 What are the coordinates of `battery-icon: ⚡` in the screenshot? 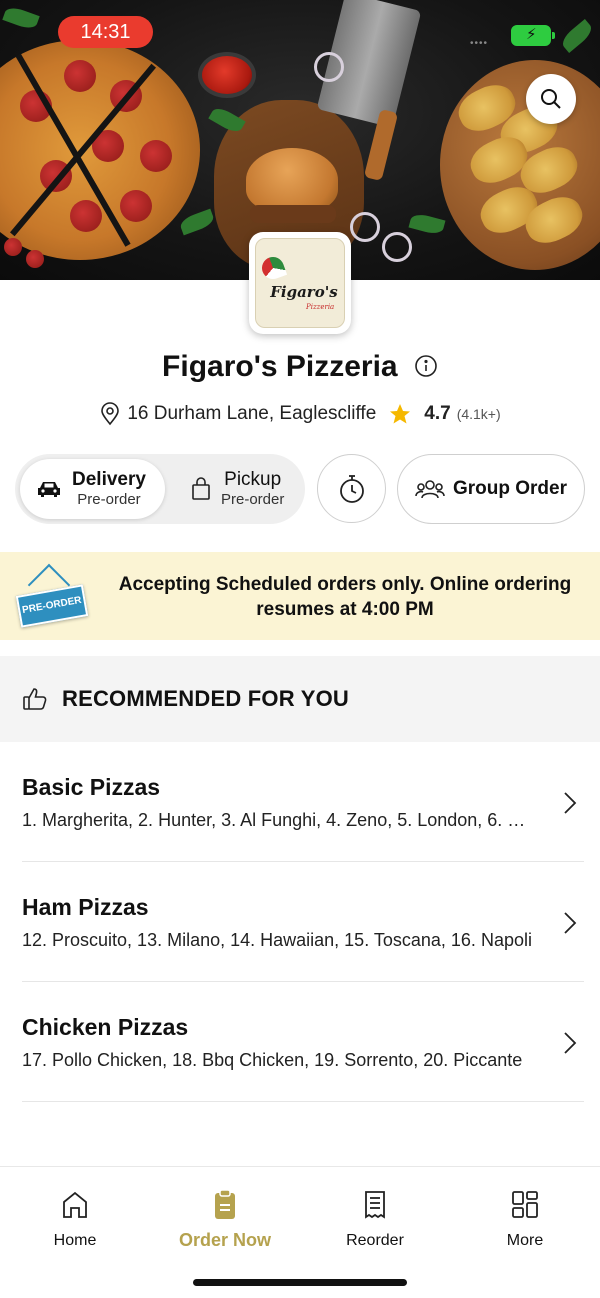 It's located at (533, 35).